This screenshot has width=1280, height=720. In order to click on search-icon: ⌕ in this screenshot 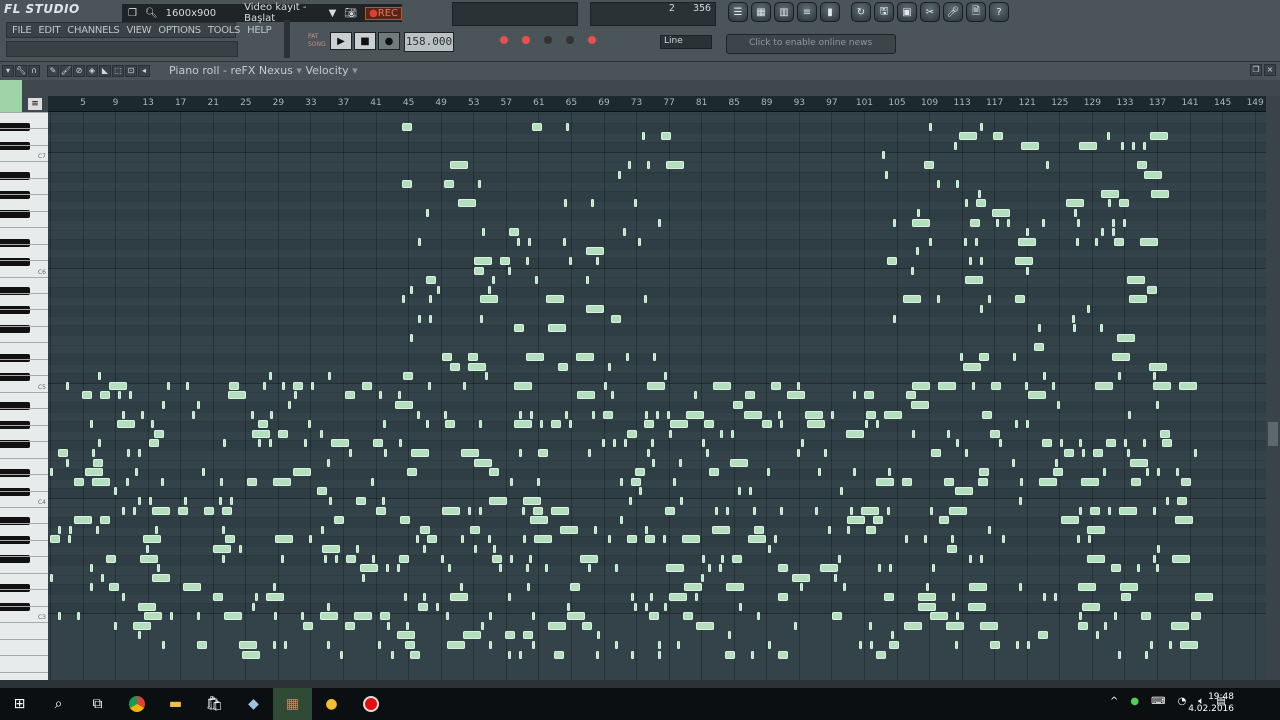, I will do `click(58, 704)`.